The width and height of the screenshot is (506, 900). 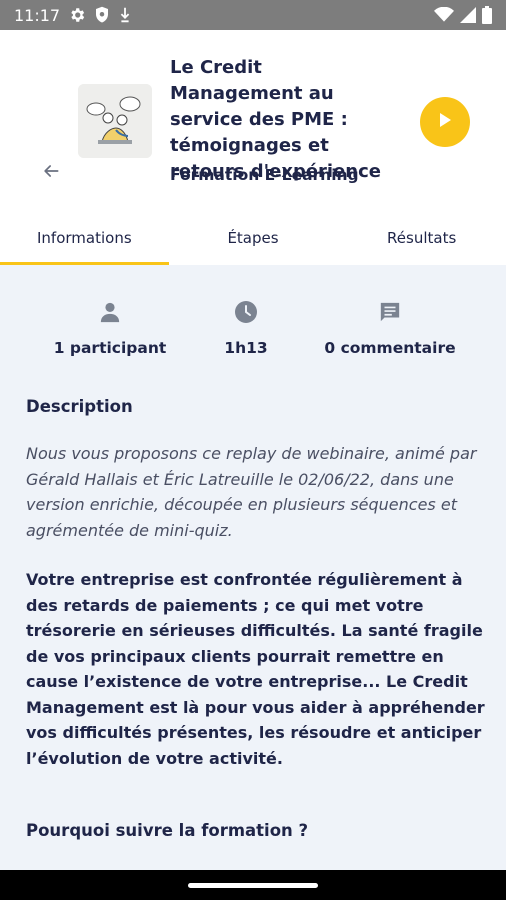 I want to click on status-time: 11:17, so click(x=37, y=15).